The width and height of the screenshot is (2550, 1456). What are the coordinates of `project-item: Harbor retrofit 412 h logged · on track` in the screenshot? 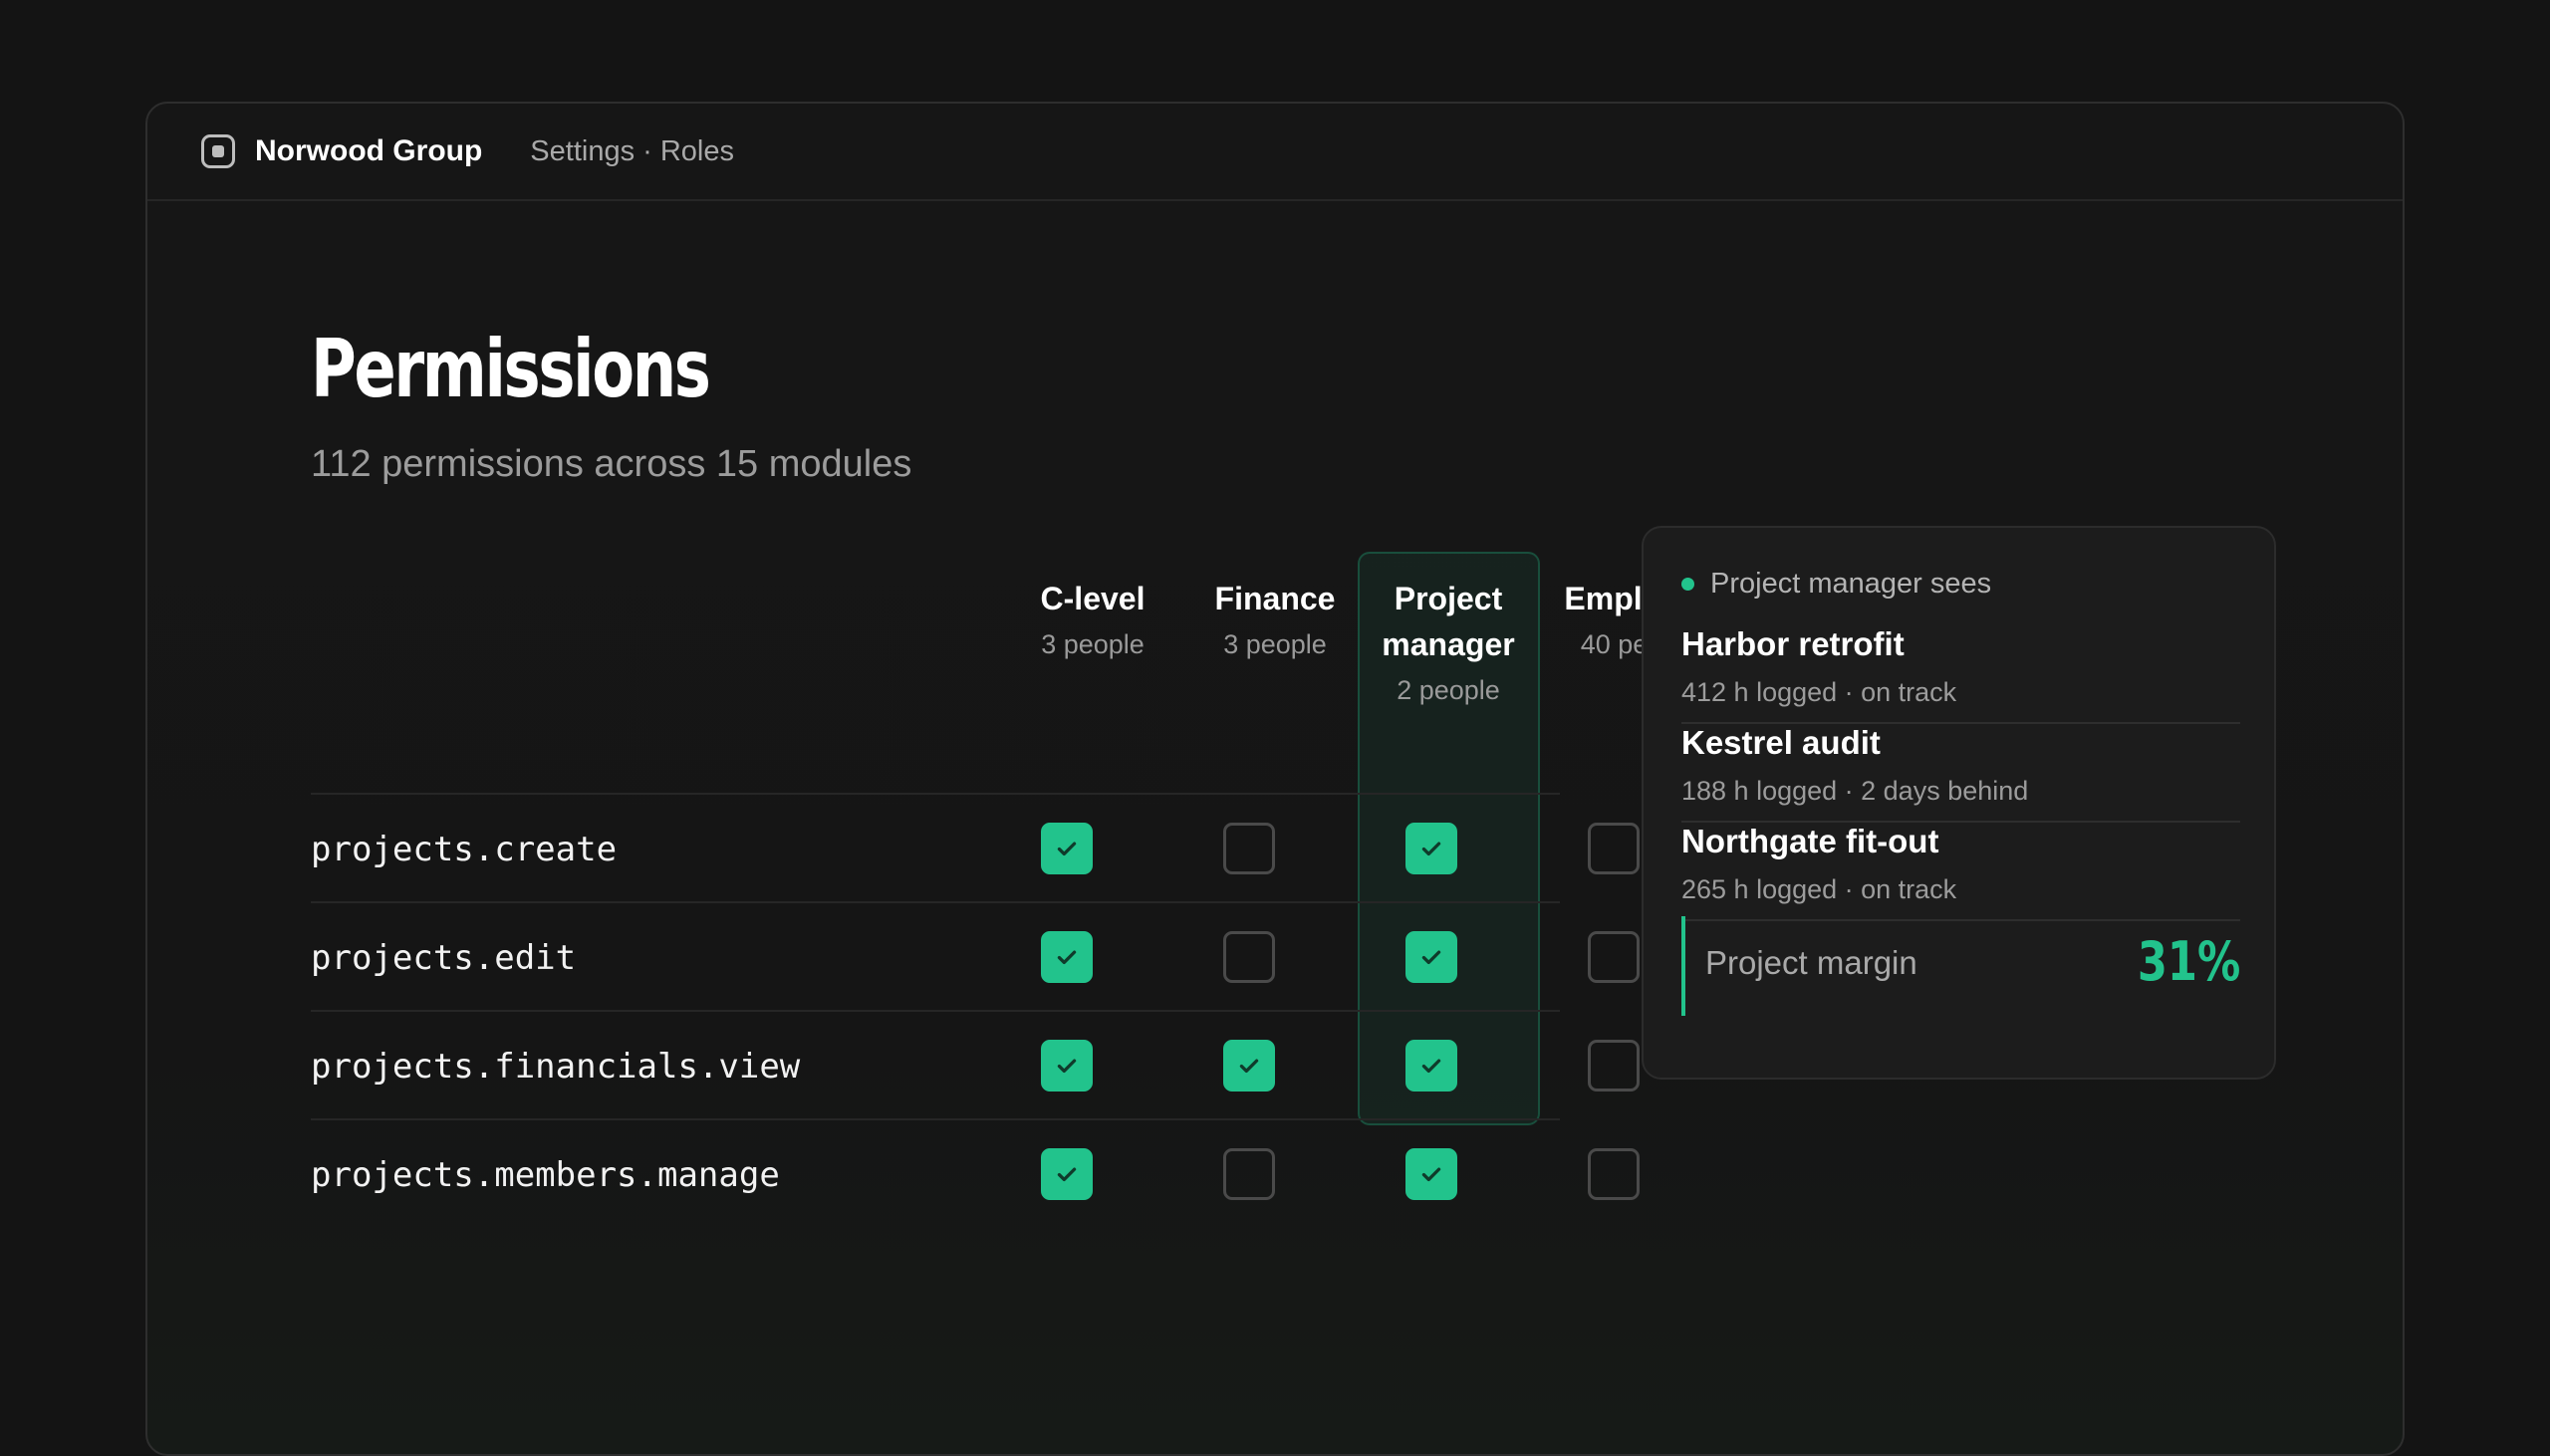 It's located at (1960, 674).